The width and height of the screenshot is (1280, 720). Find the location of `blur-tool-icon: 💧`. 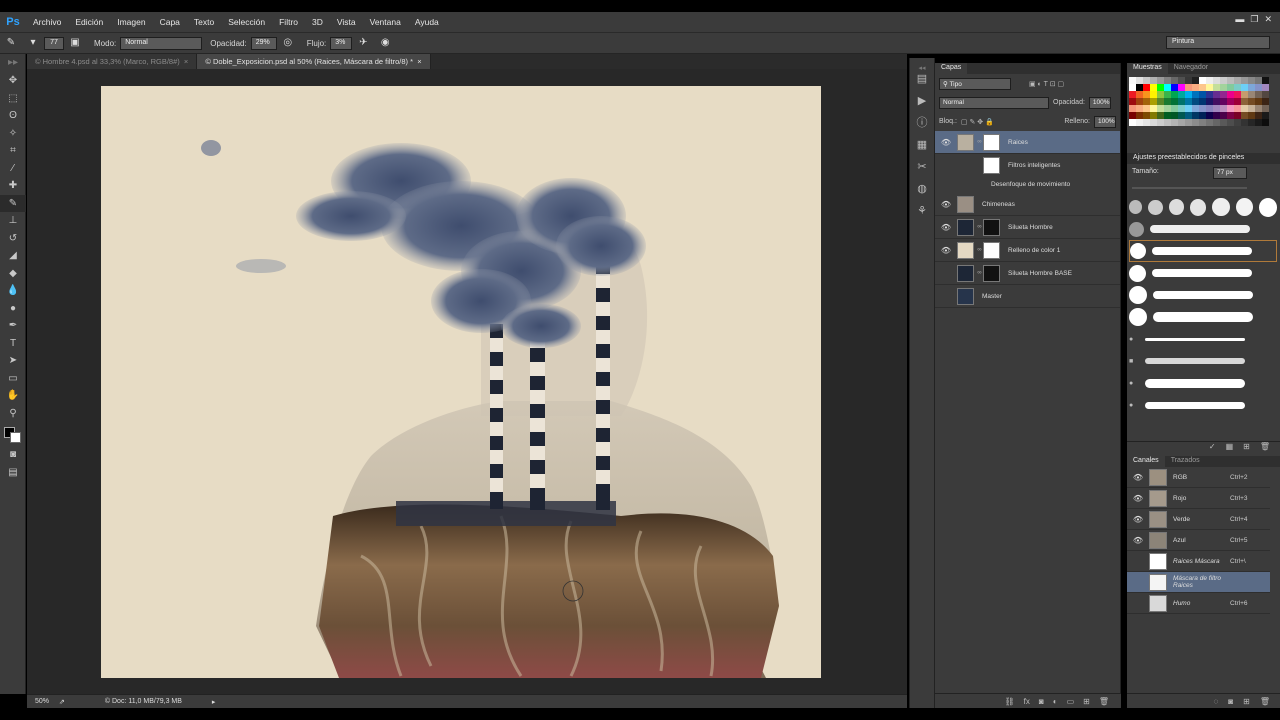

blur-tool-icon: 💧 is located at coordinates (13, 291).